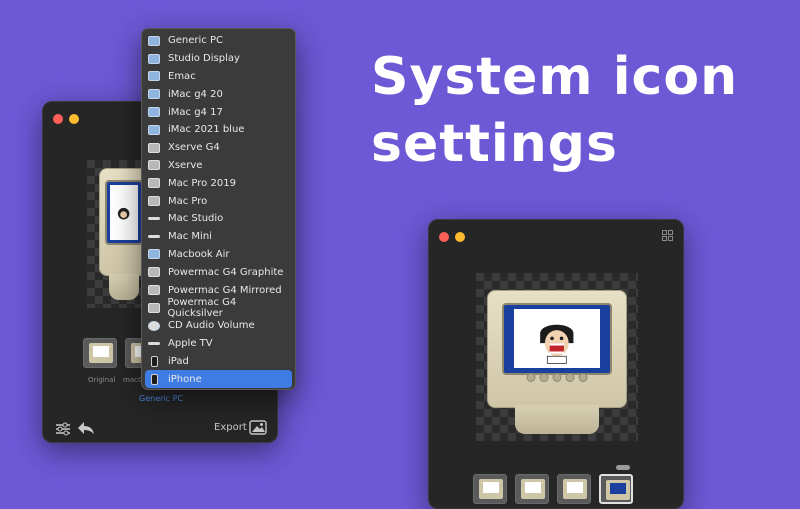 This screenshot has height=509, width=800. What do you see at coordinates (86, 428) in the screenshot?
I see `undo-icon` at bounding box center [86, 428].